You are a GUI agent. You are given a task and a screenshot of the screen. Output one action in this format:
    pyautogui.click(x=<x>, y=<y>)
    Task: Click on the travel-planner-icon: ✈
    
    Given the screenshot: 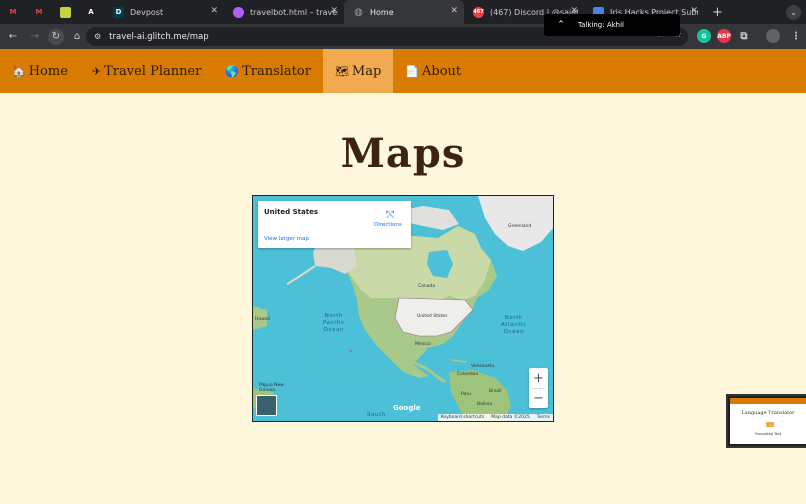 What is the action you would take?
    pyautogui.click(x=96, y=71)
    